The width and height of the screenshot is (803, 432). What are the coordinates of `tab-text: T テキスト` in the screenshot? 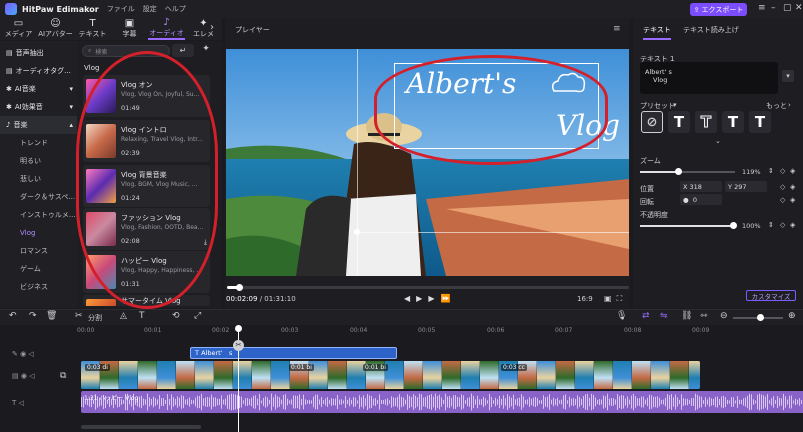 It's located at (92, 29).